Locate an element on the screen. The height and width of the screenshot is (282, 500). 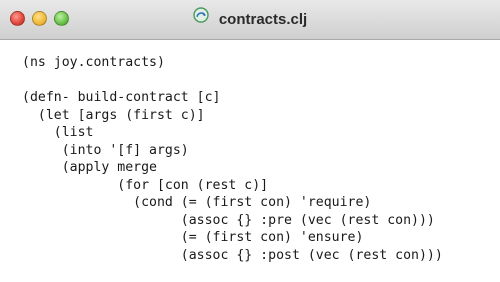
code-line: (defn- build-contract [c] is located at coordinates (121, 97).